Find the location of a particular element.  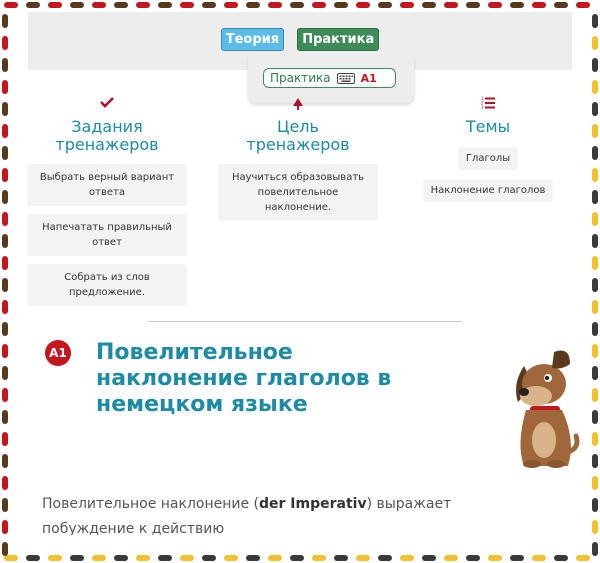

task-card: Собрать из слов предложение. is located at coordinates (107, 285).